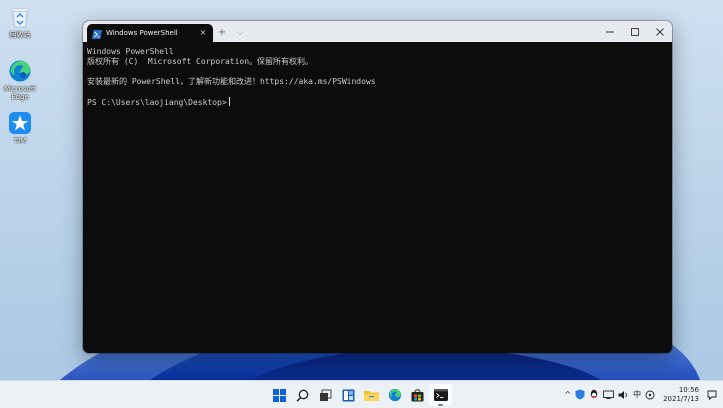  I want to click on terminal-prompt-line: PS C:\Users\laojiang\Desktop>, so click(379, 102).